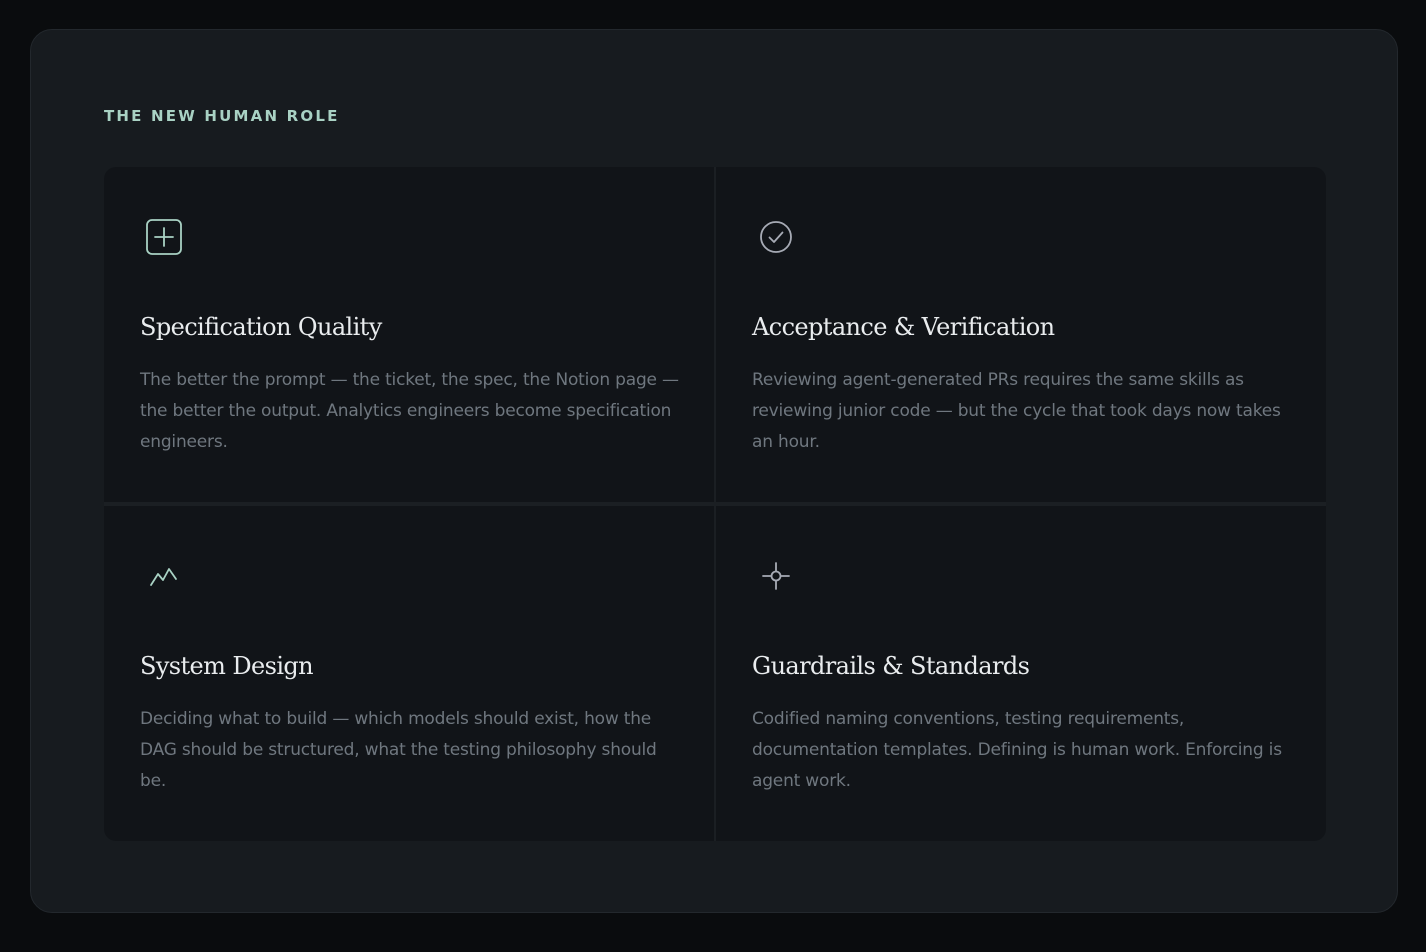 Image resolution: width=1426 pixels, height=952 pixels. I want to click on plus-square-icon, so click(164, 237).